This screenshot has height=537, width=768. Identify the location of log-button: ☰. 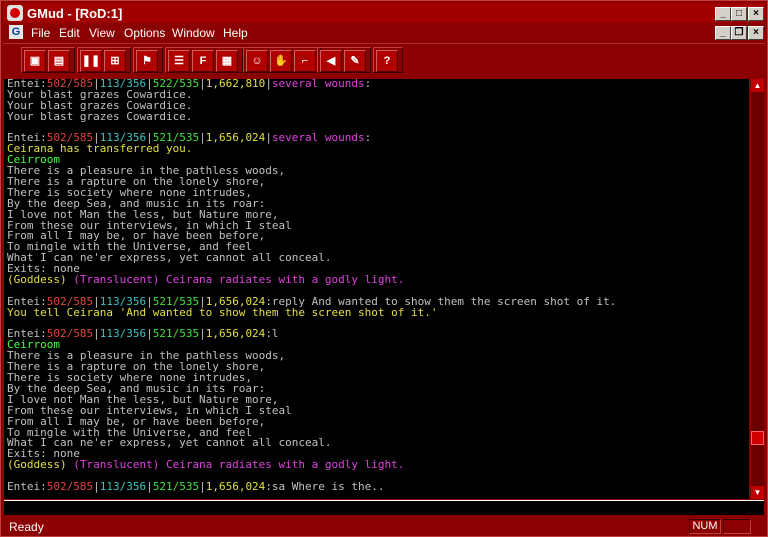
(179, 61).